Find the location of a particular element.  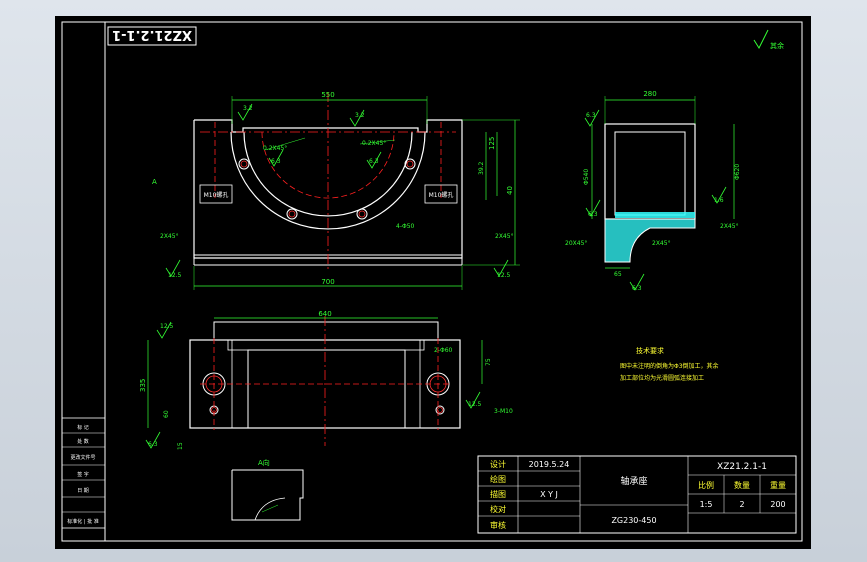

front-roughness-5: 12.5 is located at coordinates (175, 275).